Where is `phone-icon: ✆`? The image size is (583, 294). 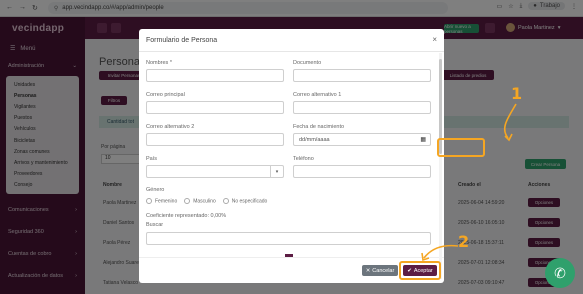 phone-icon: ✆ is located at coordinates (560, 272).